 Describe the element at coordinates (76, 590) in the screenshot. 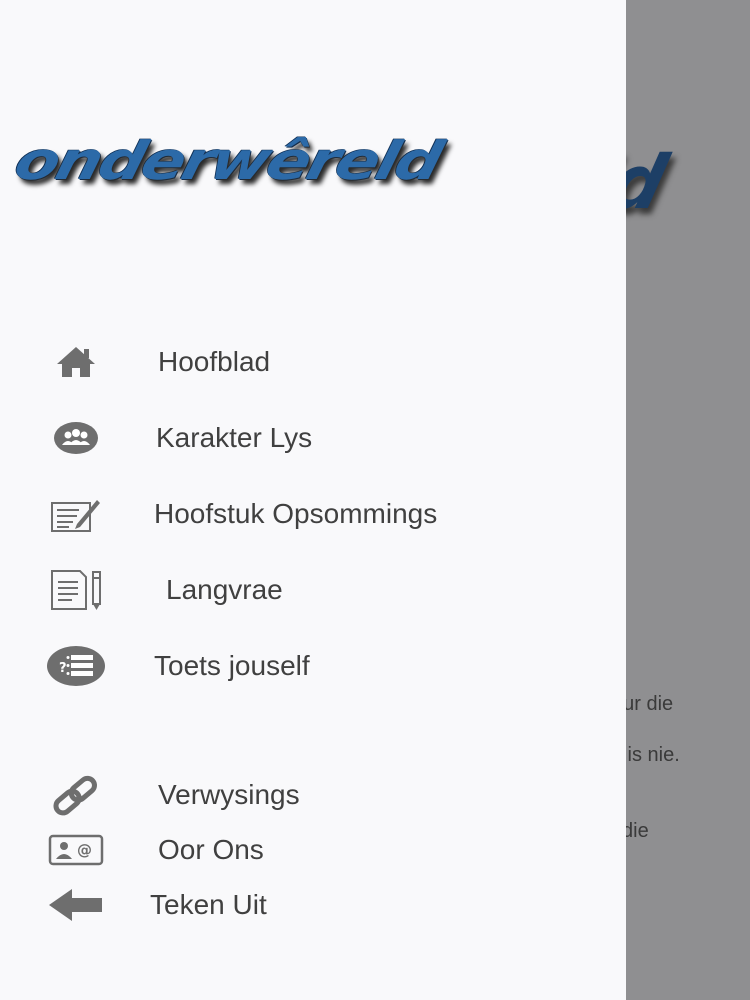

I see `document-pen-icon` at that location.